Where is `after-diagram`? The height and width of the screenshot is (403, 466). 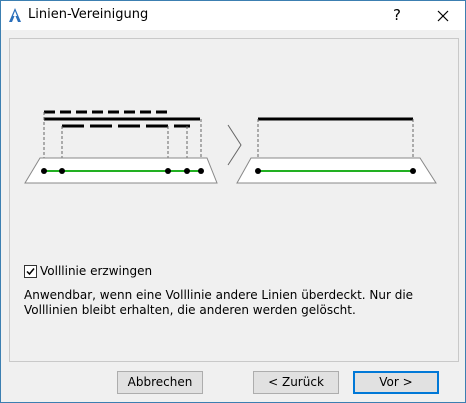 after-diagram is located at coordinates (336, 150).